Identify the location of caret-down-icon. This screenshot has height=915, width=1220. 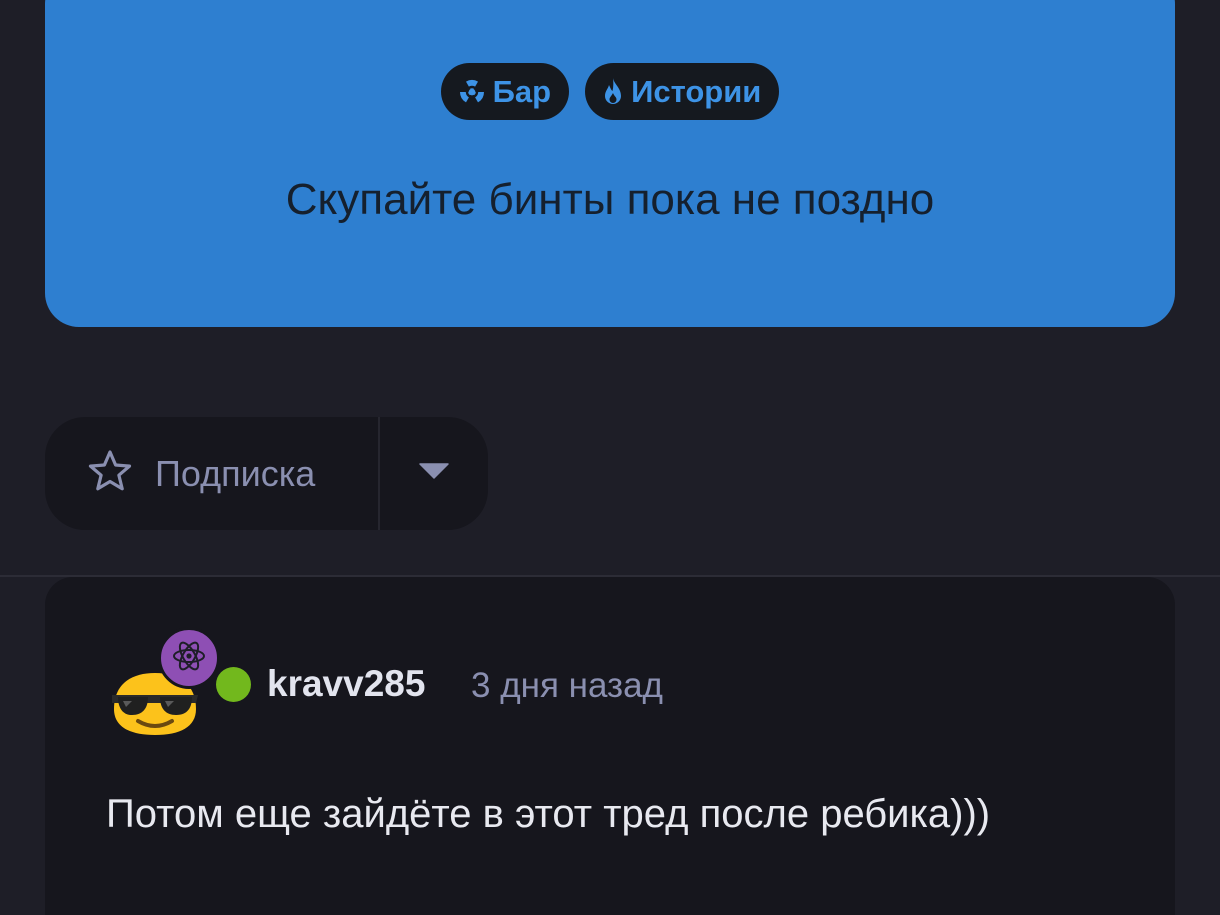
(434, 473).